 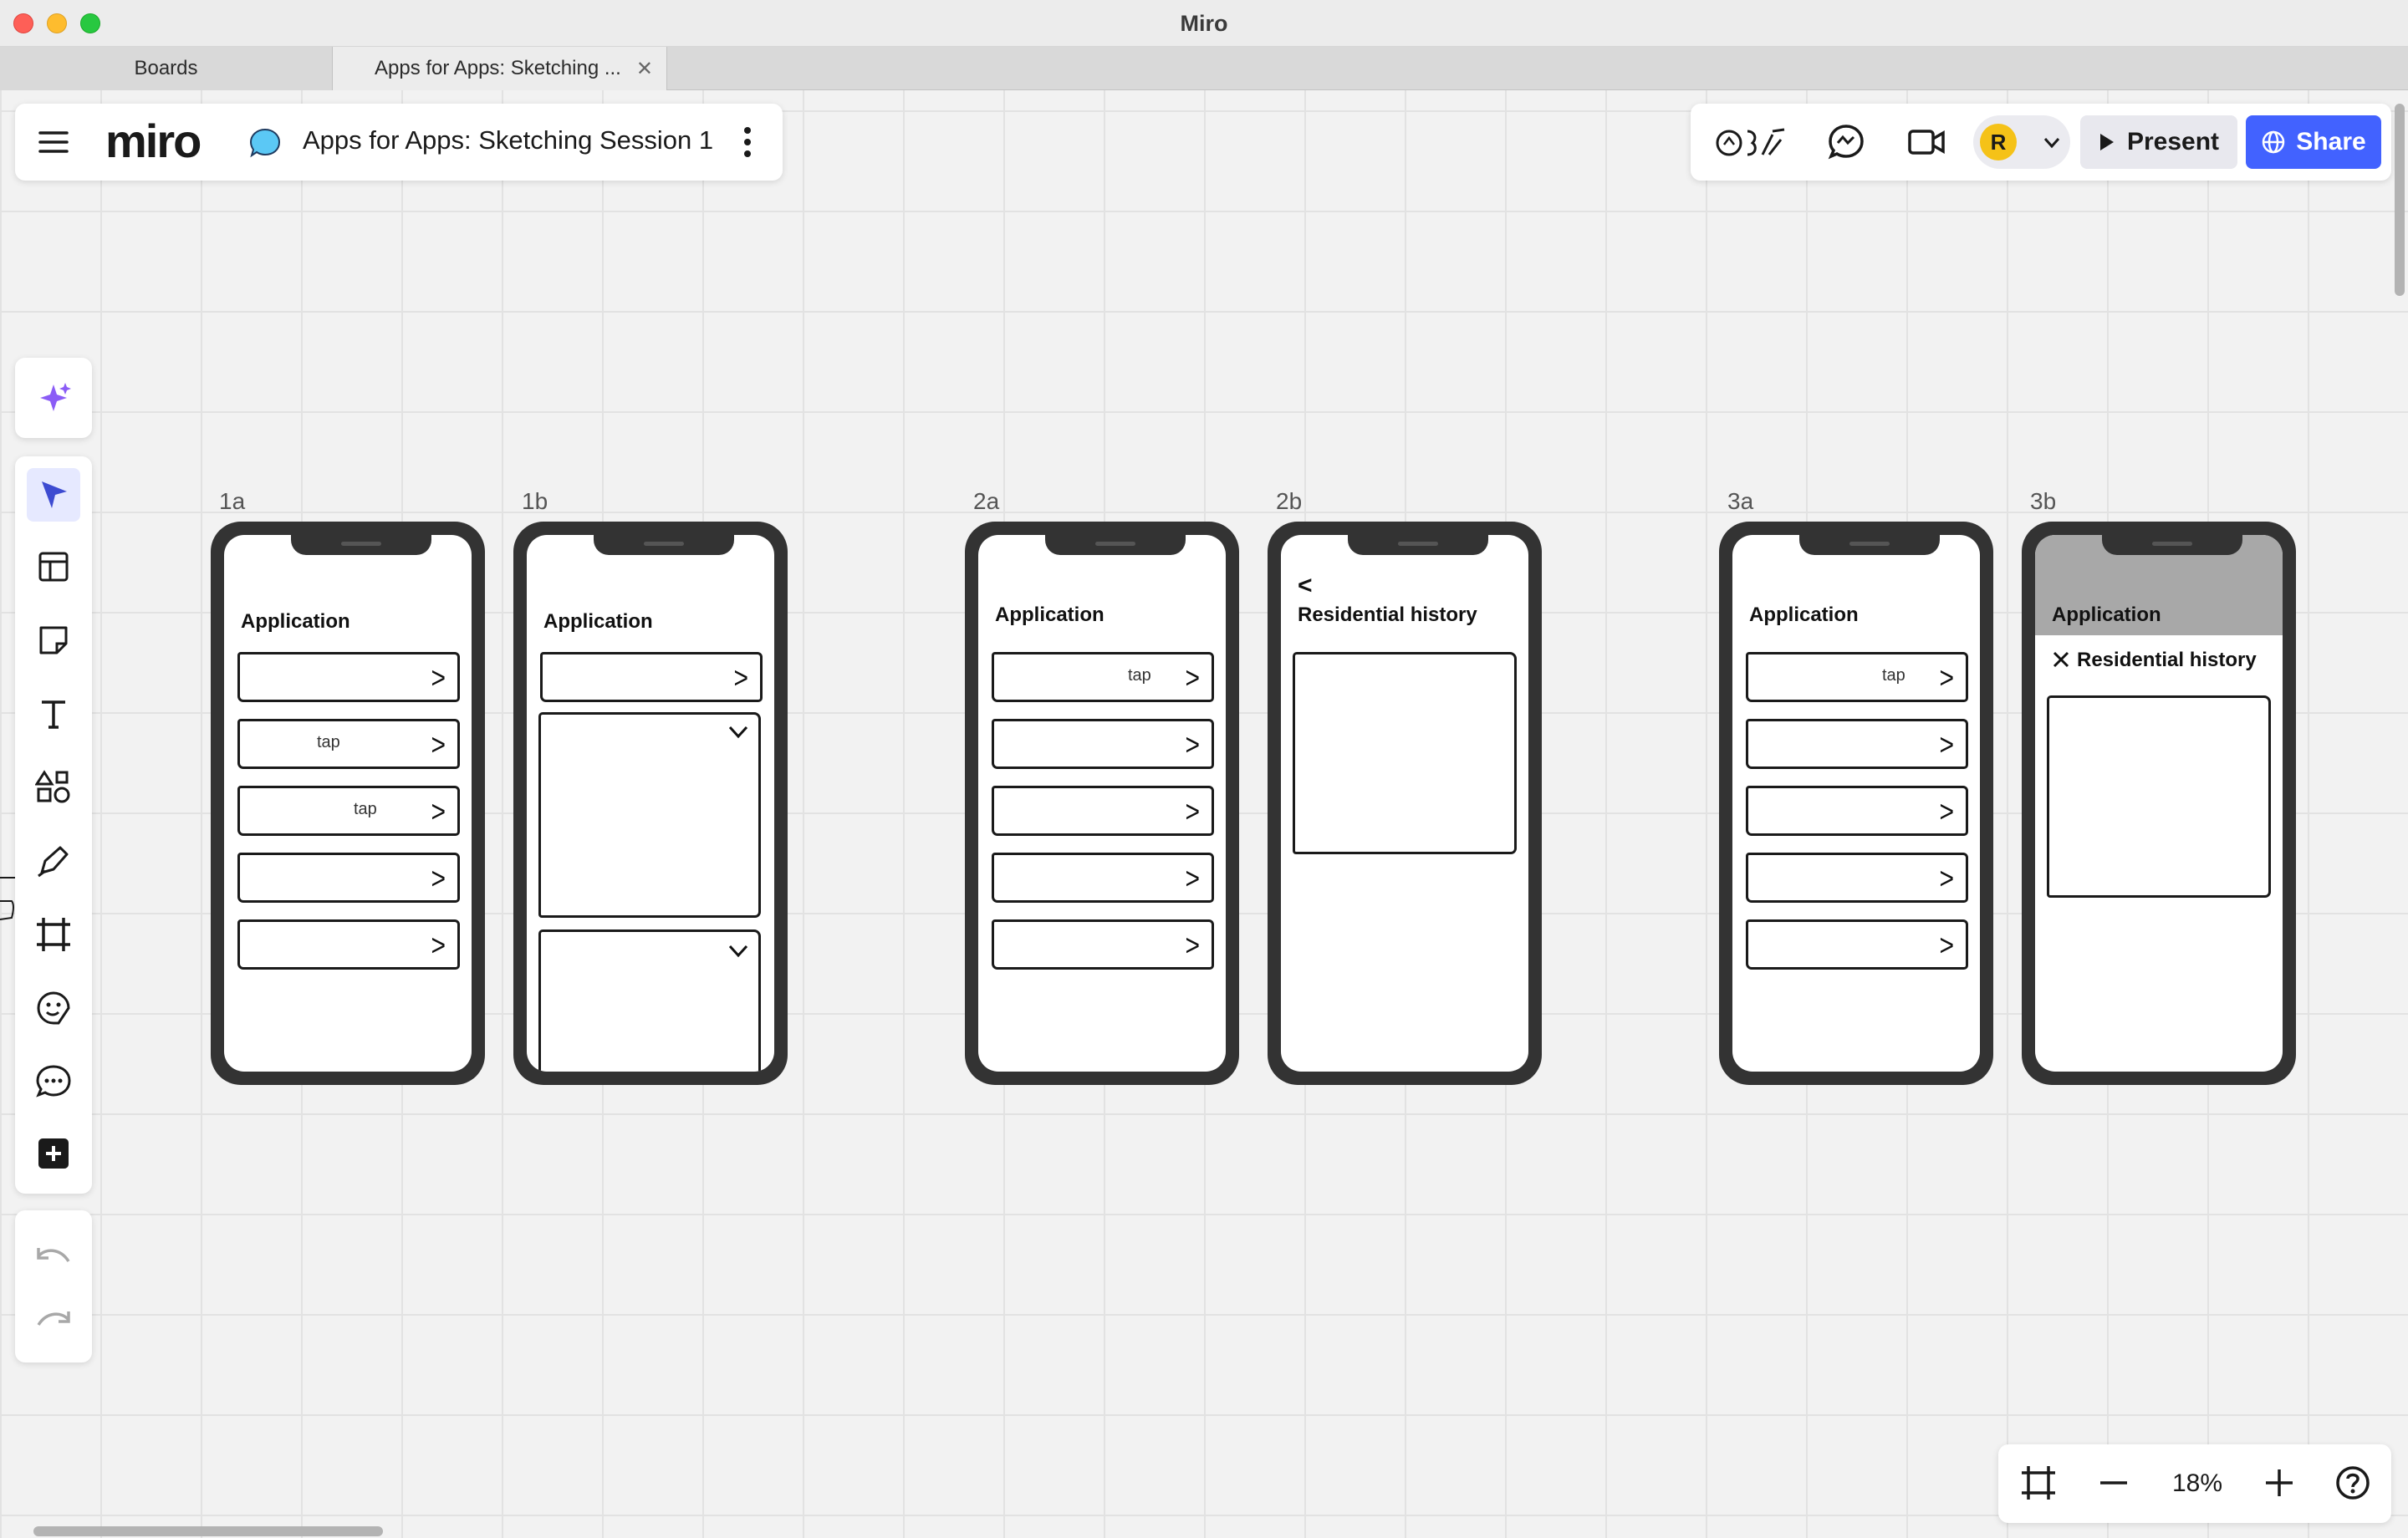 I want to click on present-button: Present, so click(x=2158, y=142).